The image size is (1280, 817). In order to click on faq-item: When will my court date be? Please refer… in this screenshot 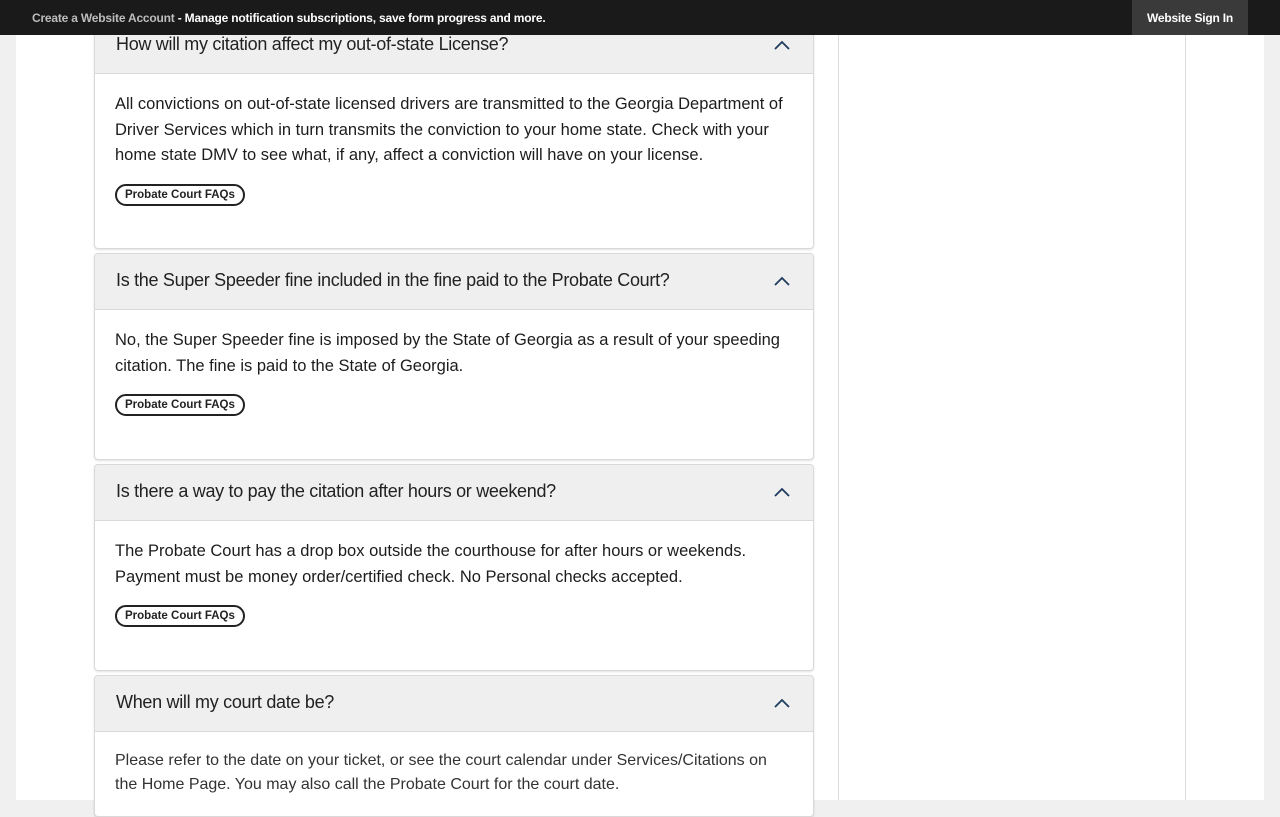, I will do `click(454, 746)`.